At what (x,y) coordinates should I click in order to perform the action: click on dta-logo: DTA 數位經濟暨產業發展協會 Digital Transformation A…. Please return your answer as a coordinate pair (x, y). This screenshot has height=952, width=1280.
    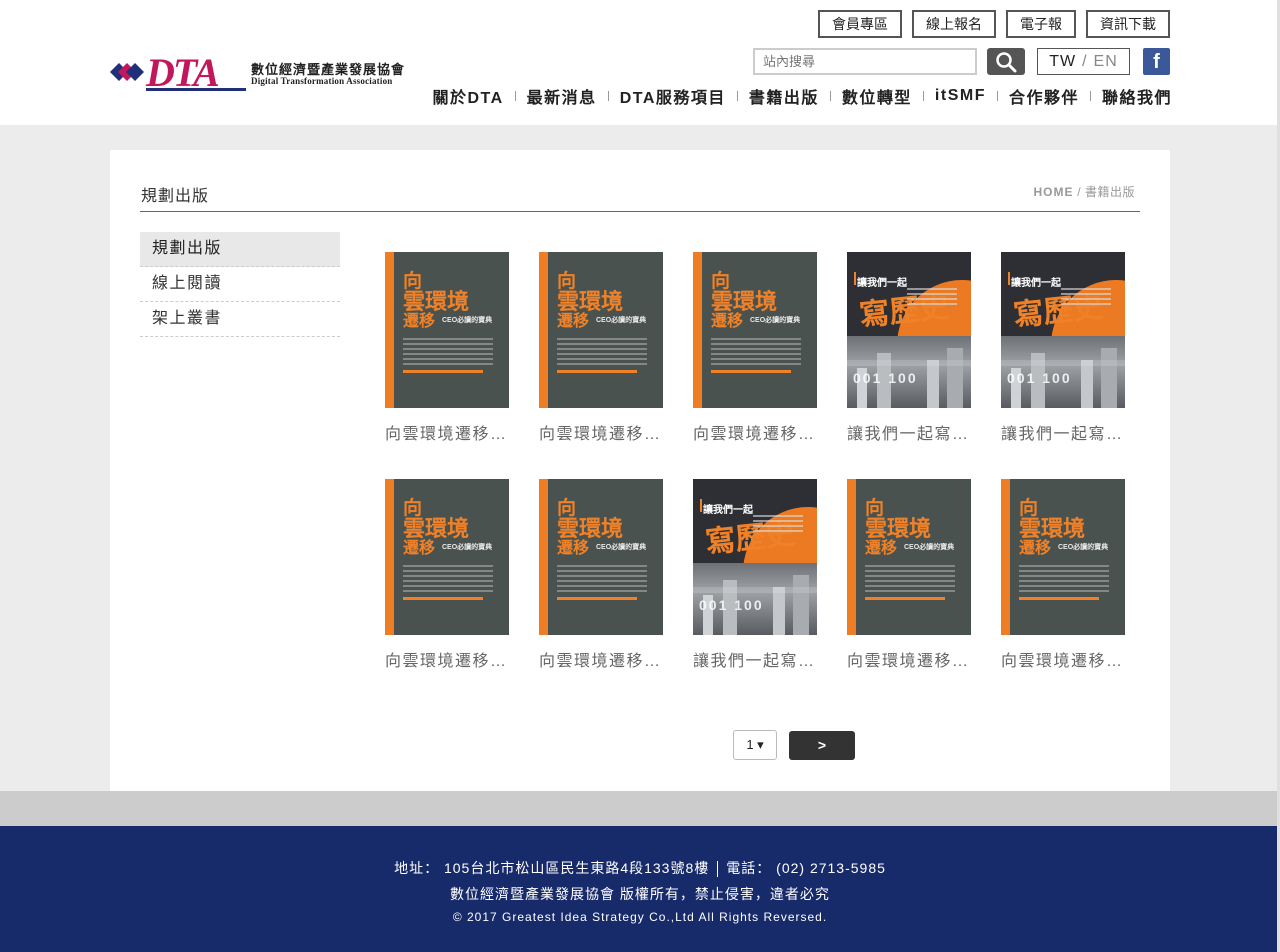
    Looking at the image, I should click on (257, 72).